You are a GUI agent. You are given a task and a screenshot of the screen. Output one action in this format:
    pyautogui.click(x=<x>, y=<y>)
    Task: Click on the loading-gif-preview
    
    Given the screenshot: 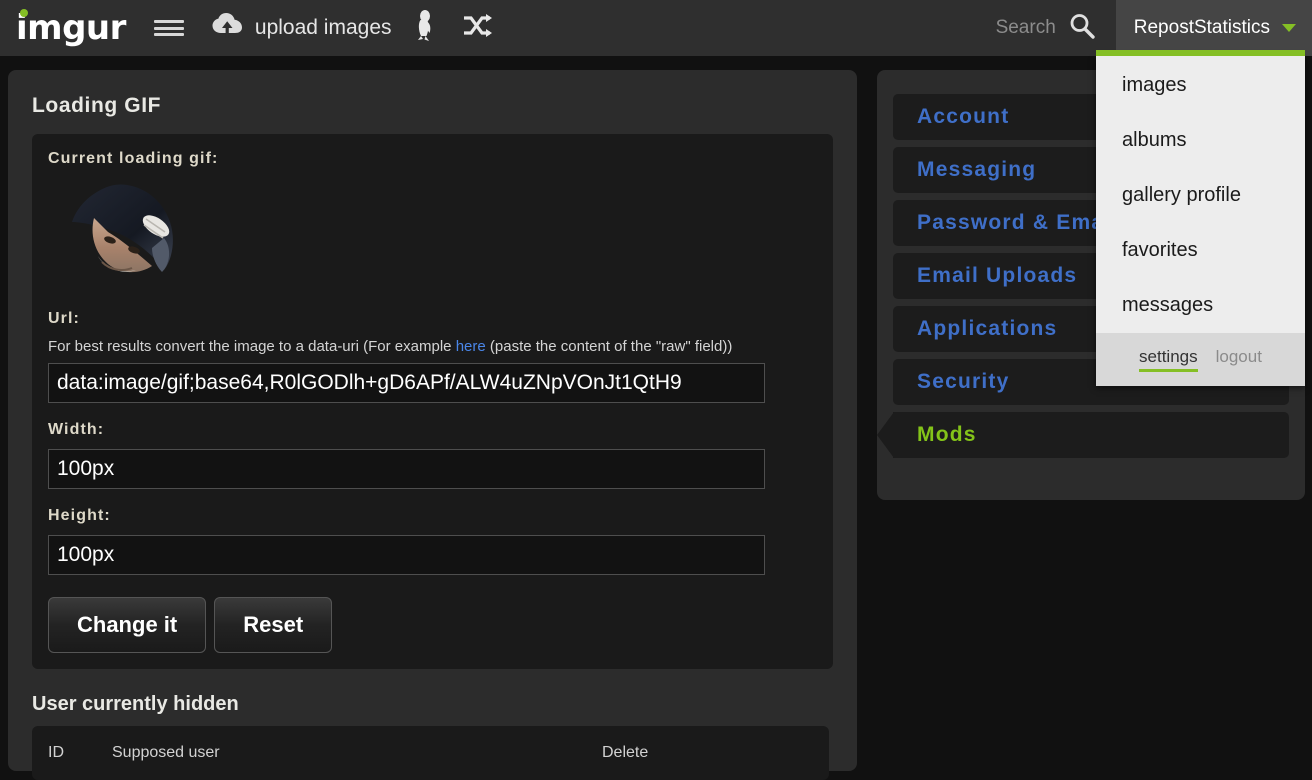 What is the action you would take?
    pyautogui.click(x=124, y=233)
    